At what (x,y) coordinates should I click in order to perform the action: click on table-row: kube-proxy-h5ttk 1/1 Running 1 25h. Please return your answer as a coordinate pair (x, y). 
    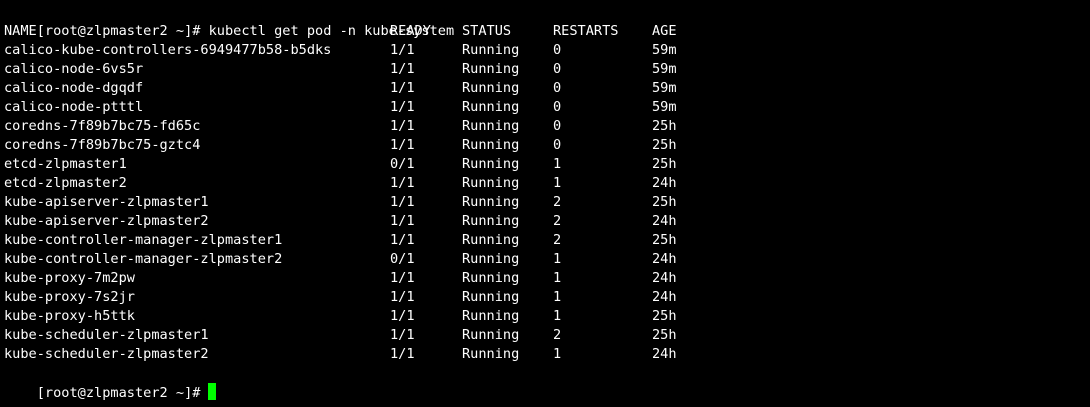
    Looking at the image, I should click on (544, 316).